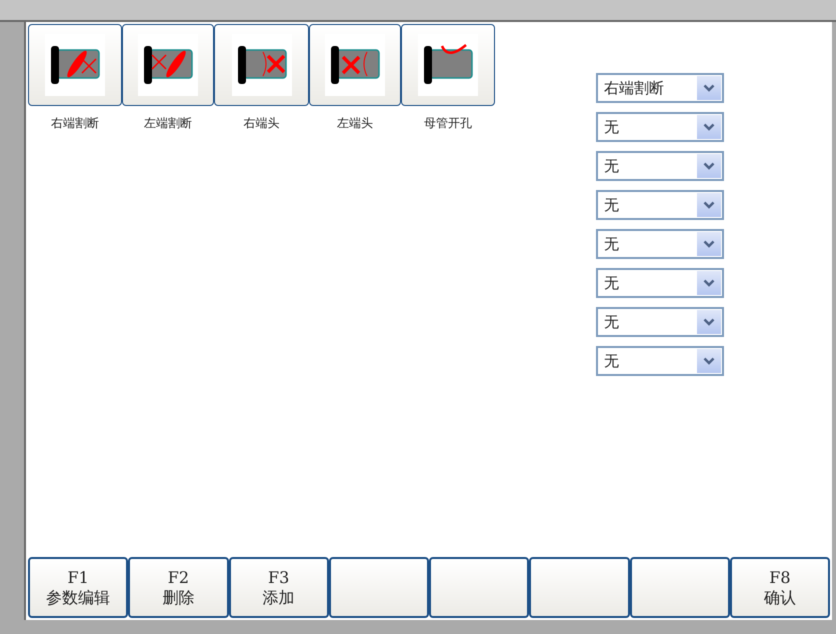  What do you see at coordinates (168, 123) in the screenshot?
I see `tool-label: 左端割断` at bounding box center [168, 123].